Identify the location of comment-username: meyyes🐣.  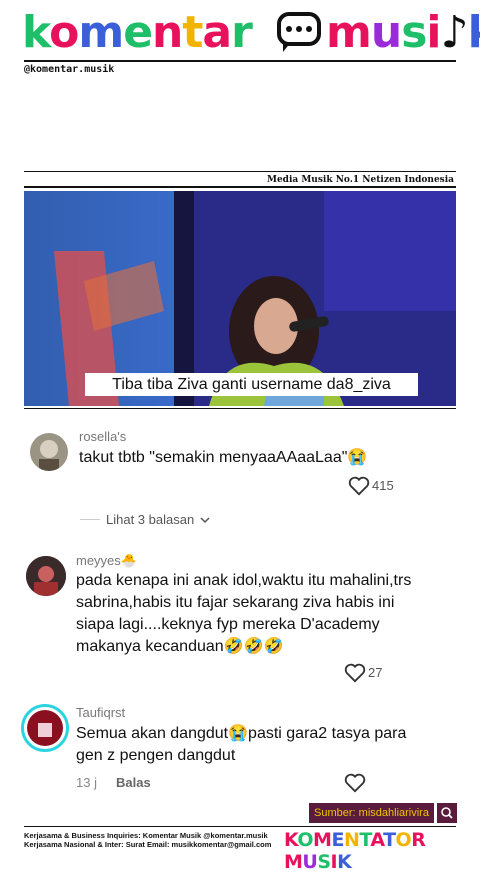
(106, 561).